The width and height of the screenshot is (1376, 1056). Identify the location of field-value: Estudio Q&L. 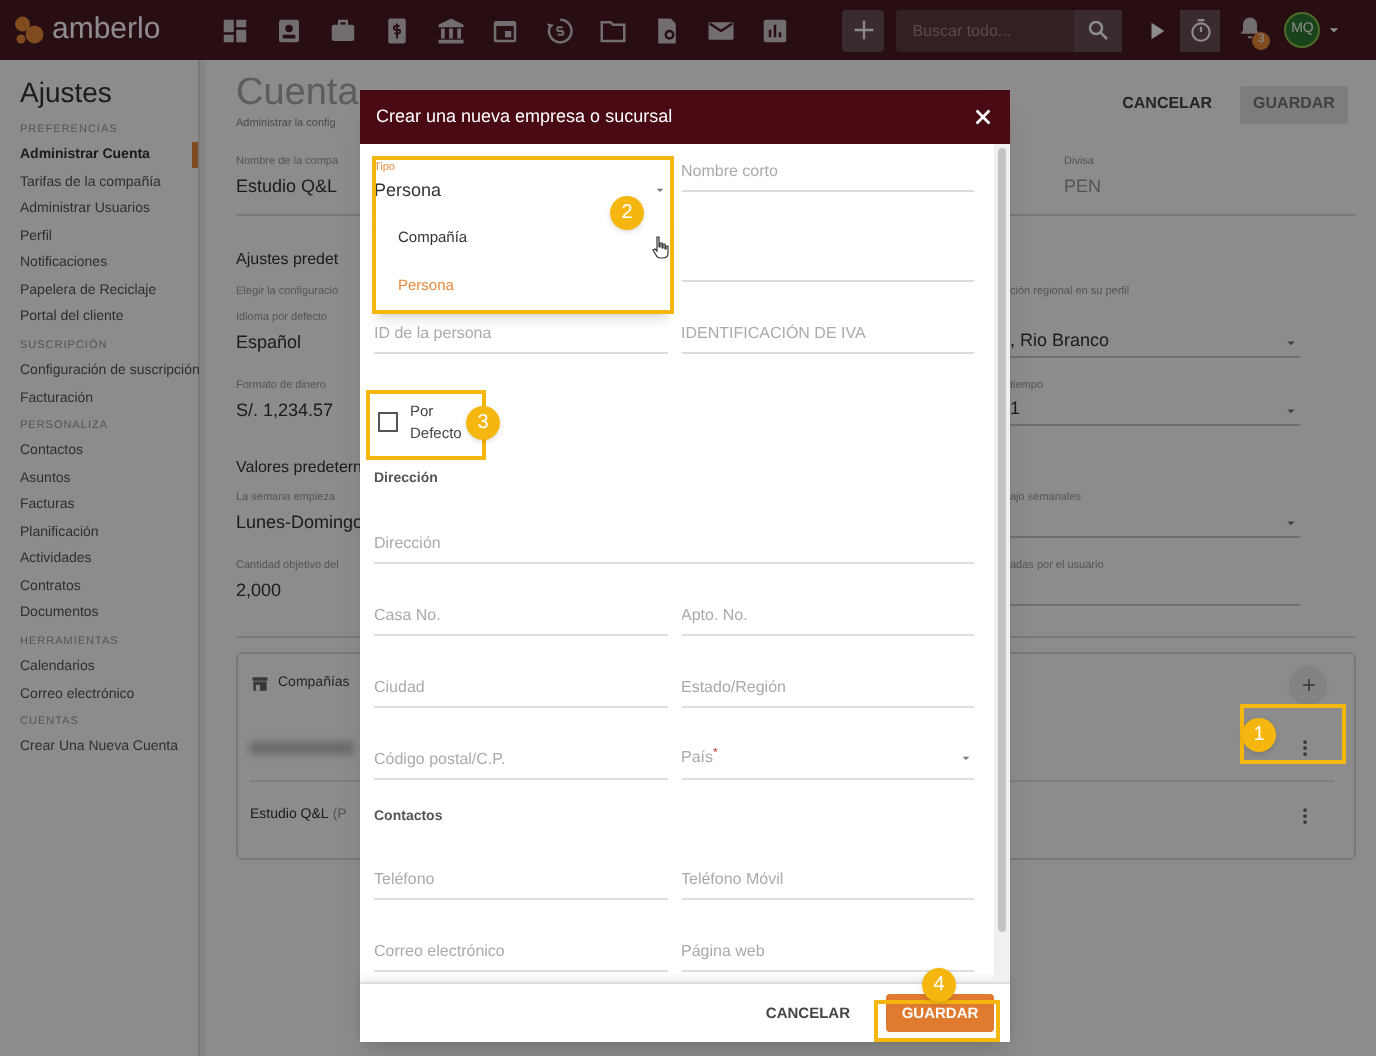
(288, 187).